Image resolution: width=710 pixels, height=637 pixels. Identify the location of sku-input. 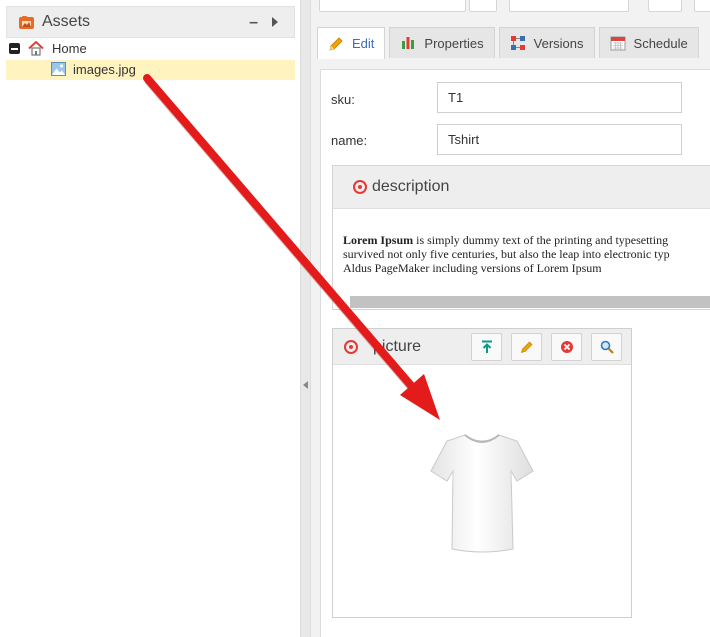
(559, 97).